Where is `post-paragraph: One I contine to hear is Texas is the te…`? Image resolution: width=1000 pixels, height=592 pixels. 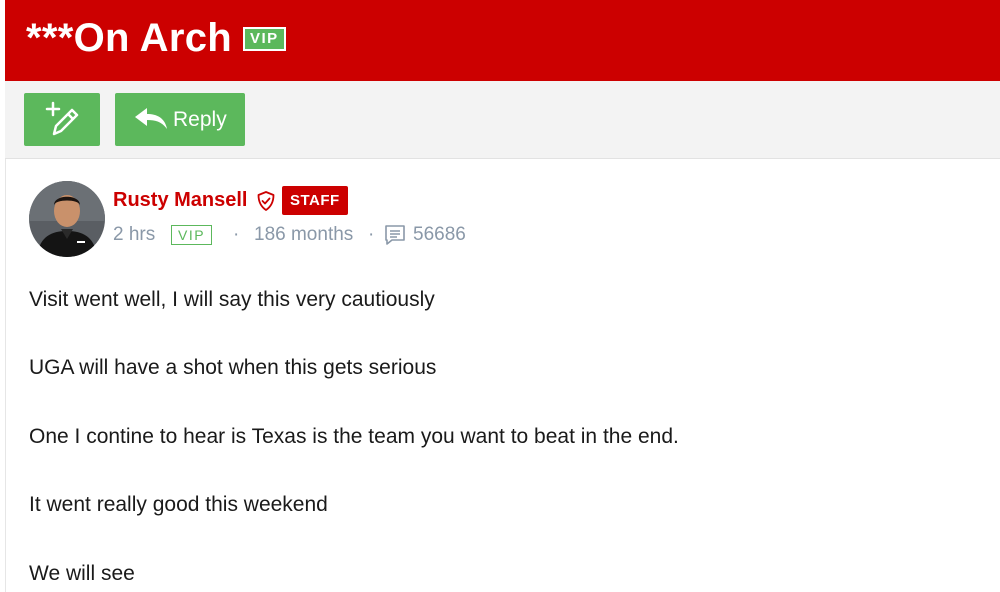 post-paragraph: One I contine to hear is Texas is the te… is located at coordinates (354, 436).